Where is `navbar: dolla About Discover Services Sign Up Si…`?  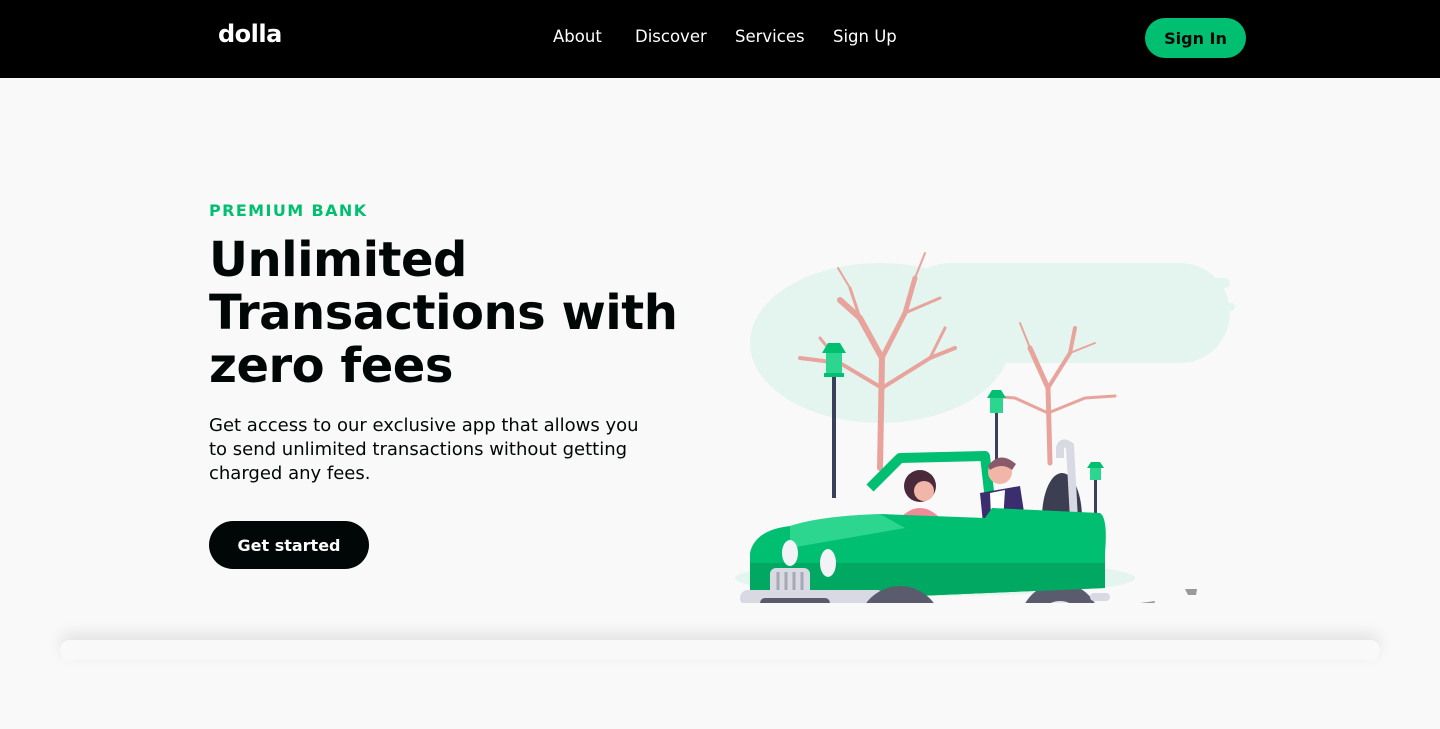
navbar: dolla About Discover Services Sign Up Si… is located at coordinates (720, 39).